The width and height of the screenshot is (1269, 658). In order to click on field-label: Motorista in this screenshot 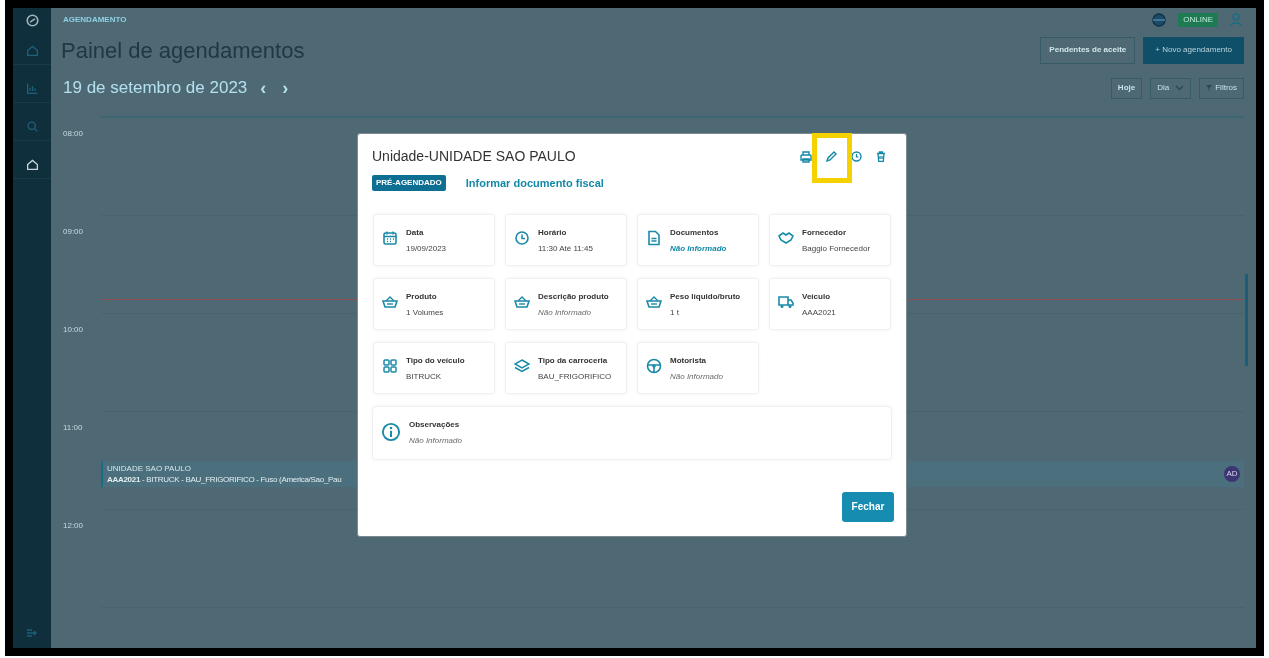, I will do `click(688, 360)`.